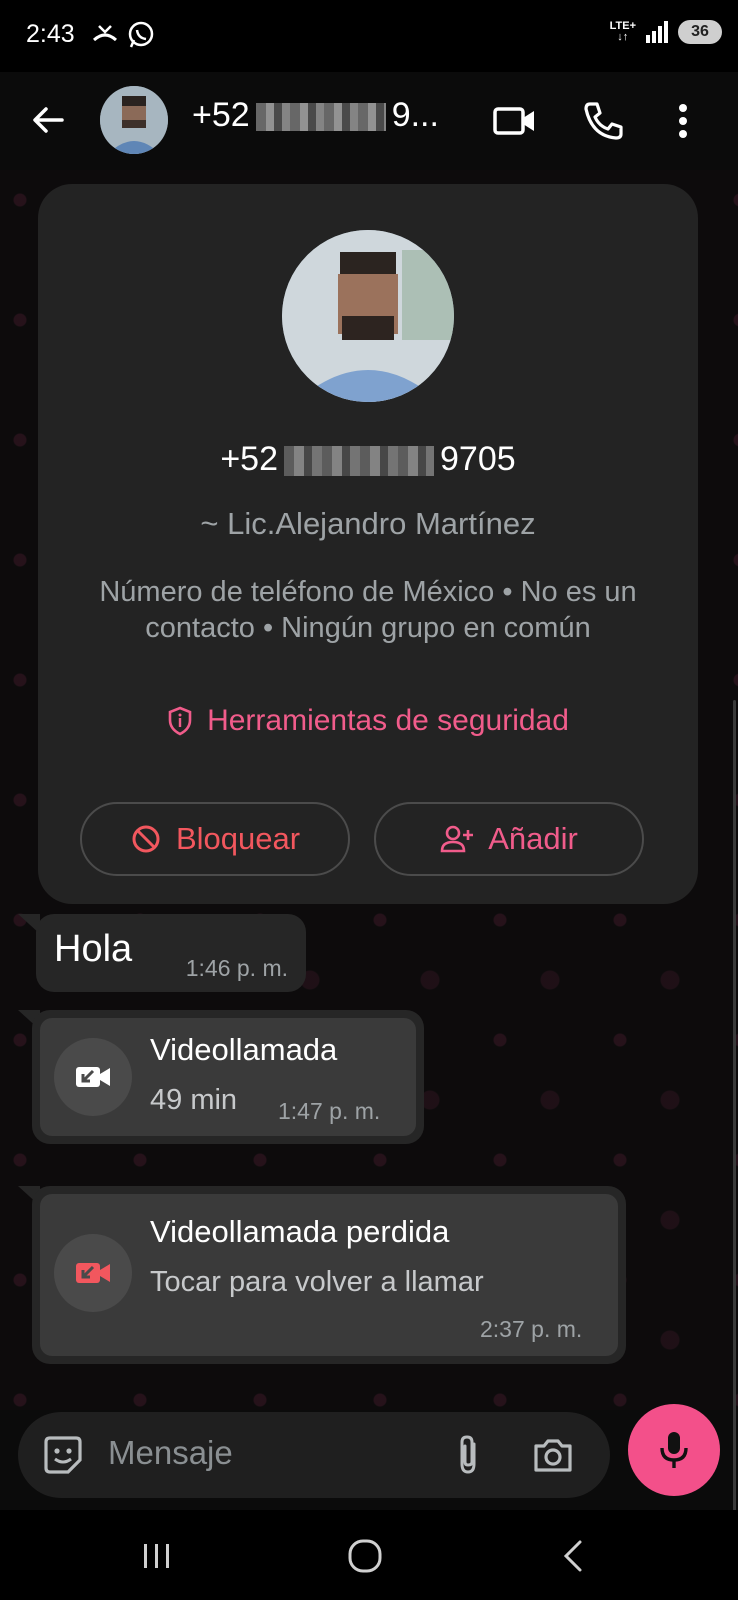 This screenshot has width=738, height=1600. I want to click on voice-call-icon, so click(603, 121).